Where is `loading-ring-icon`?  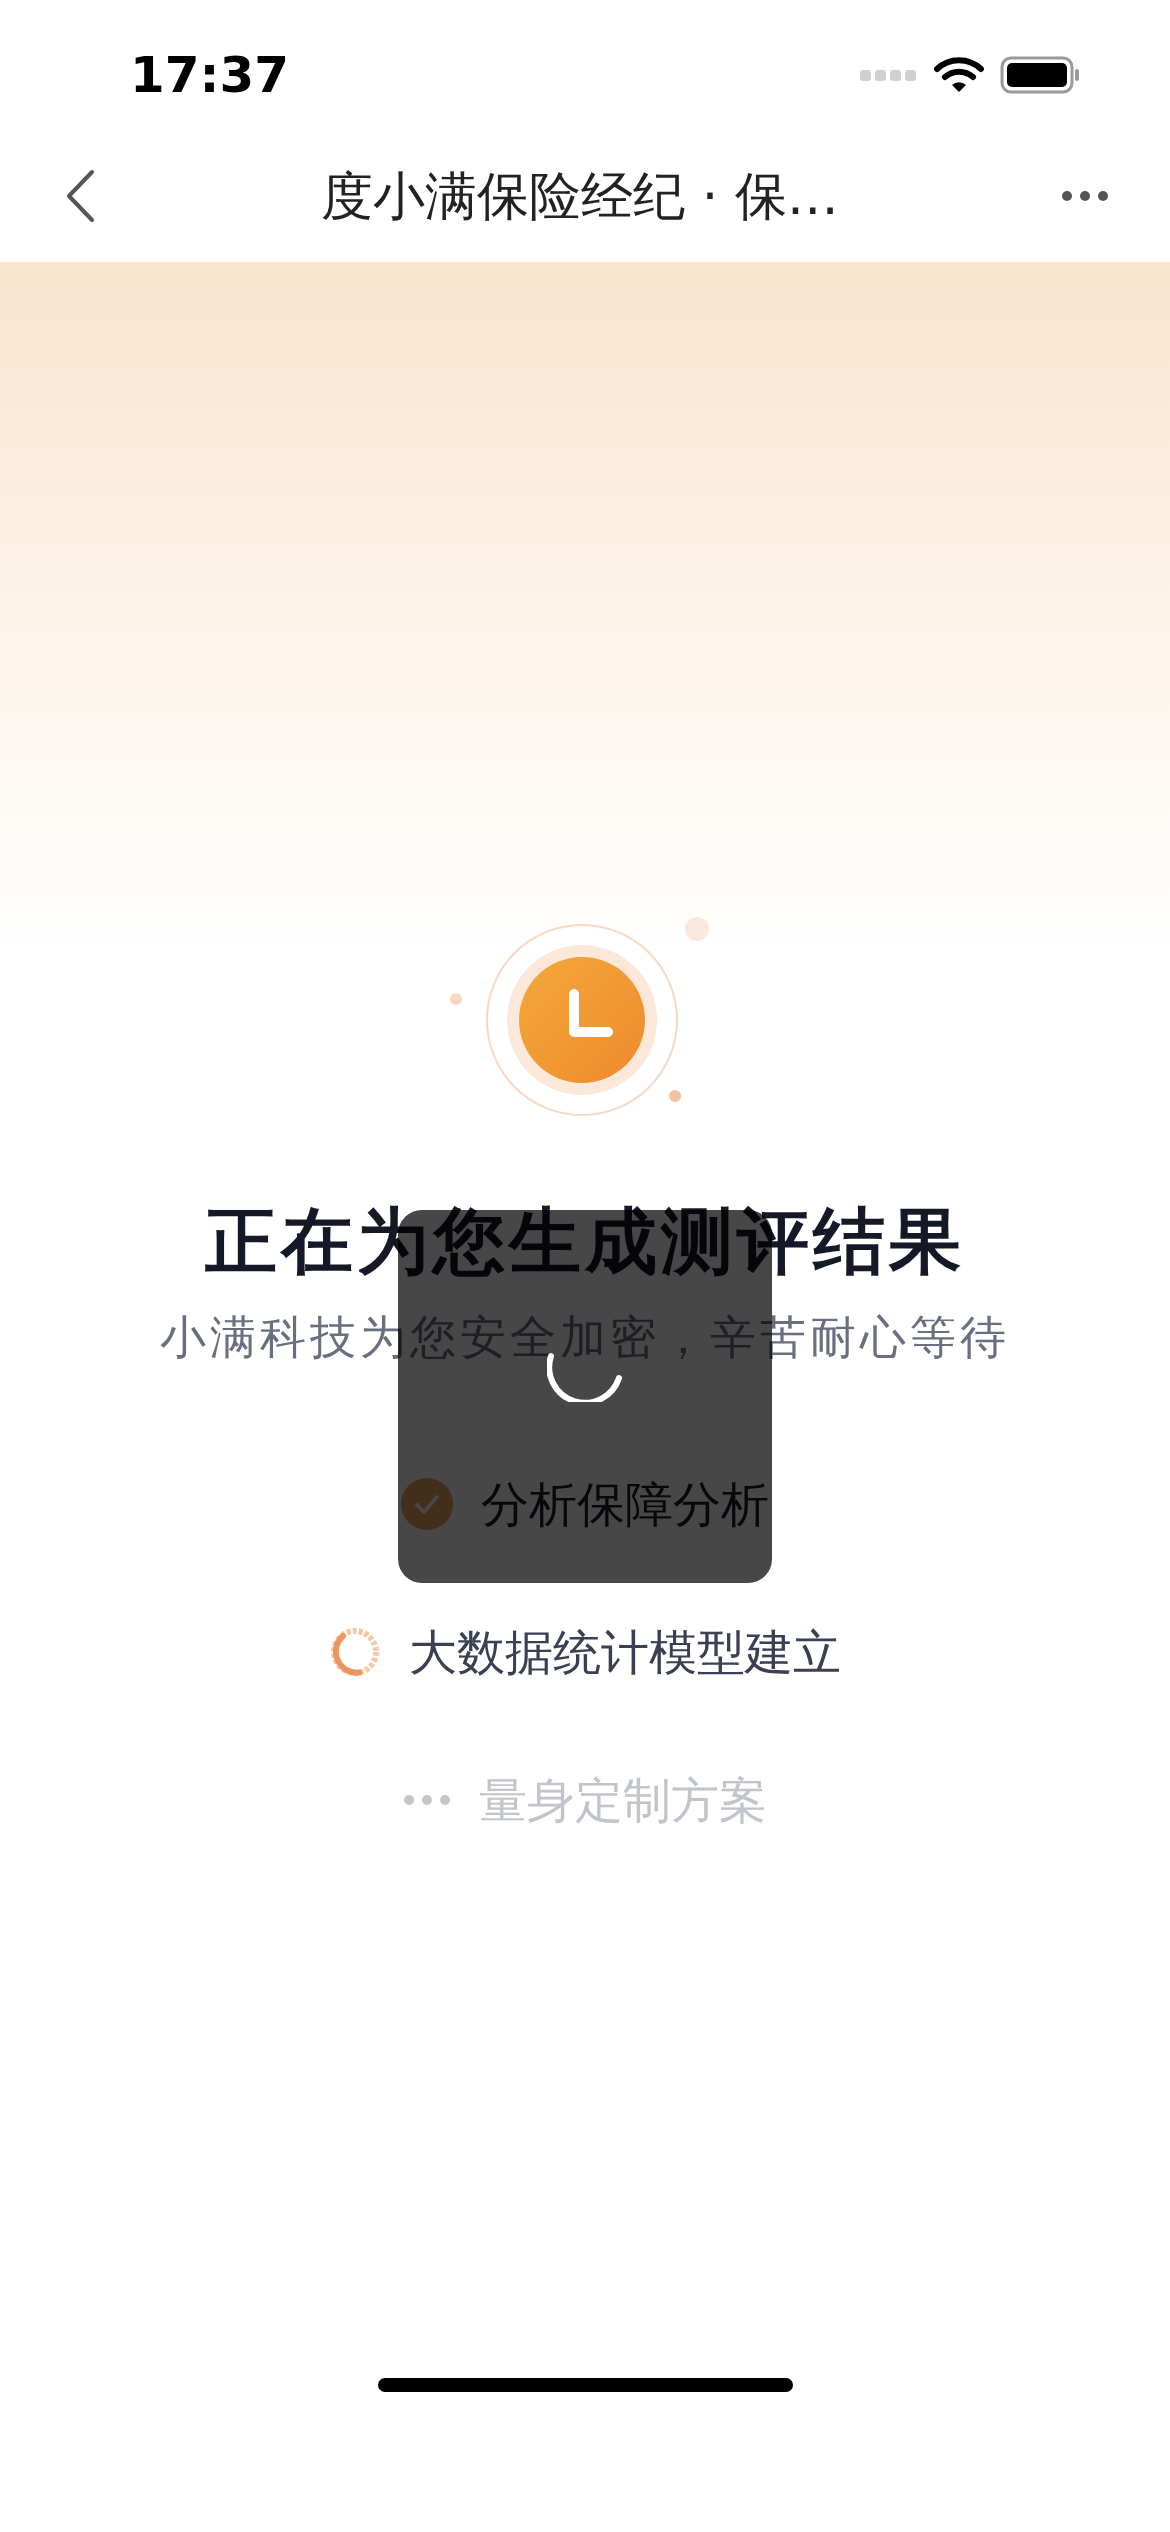
loading-ring-icon is located at coordinates (355, 1652).